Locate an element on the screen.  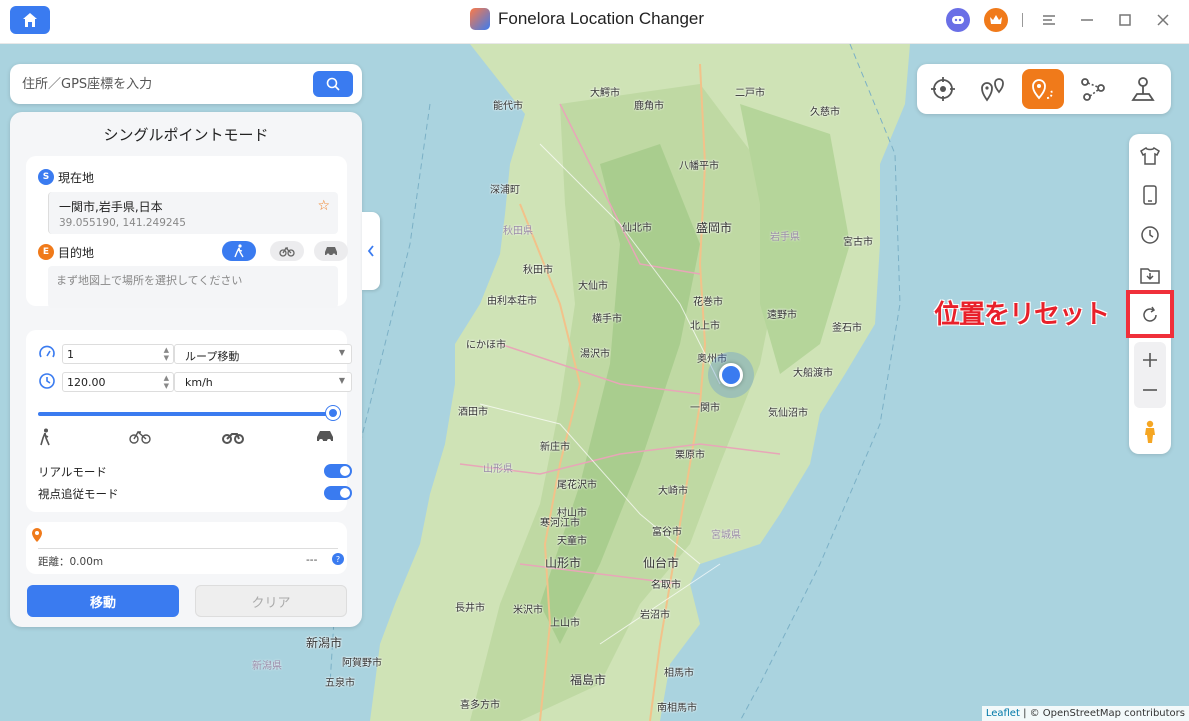
city-label: 仙台市 is located at coordinates (661, 563).